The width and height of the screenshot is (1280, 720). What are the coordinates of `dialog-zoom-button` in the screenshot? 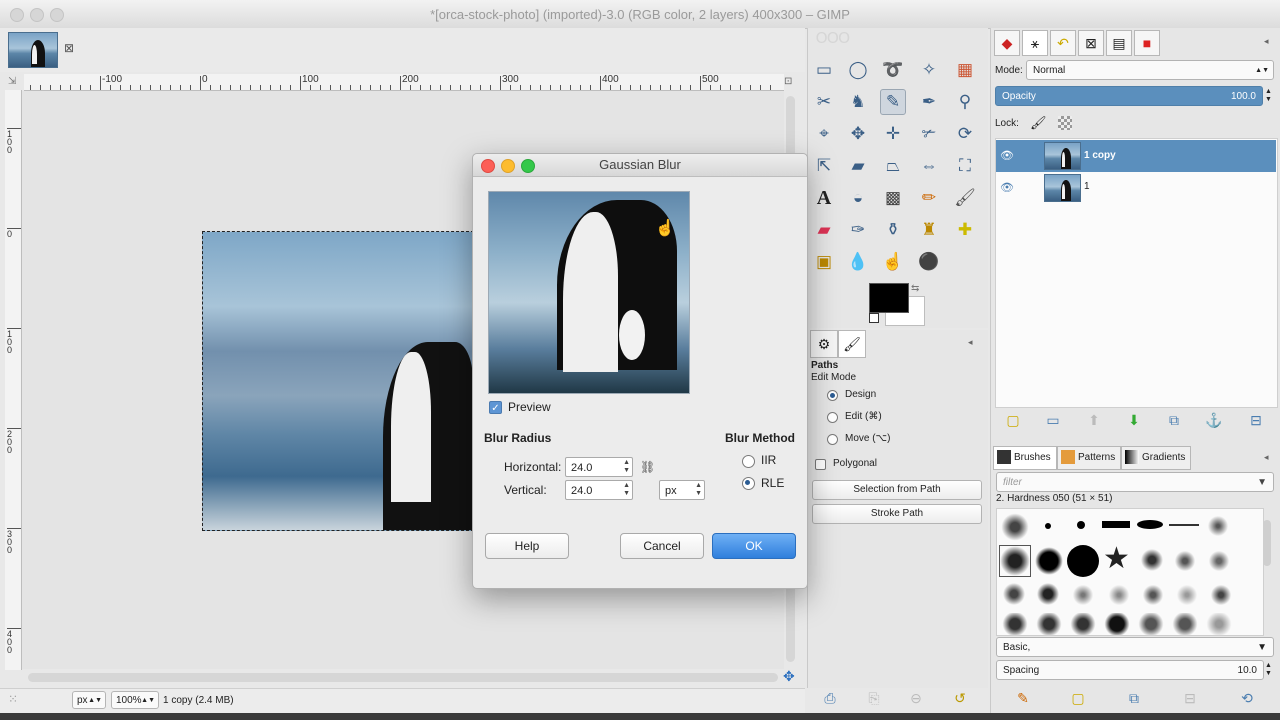 It's located at (528, 166).